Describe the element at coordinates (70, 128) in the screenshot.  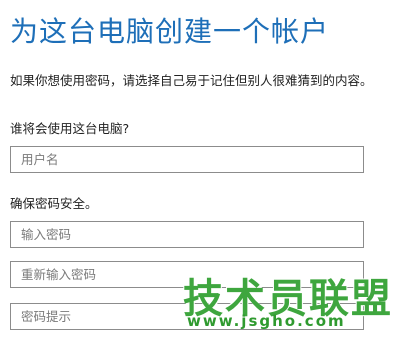
I see `user-section-label: 谁将会使用这台电脑?` at that location.